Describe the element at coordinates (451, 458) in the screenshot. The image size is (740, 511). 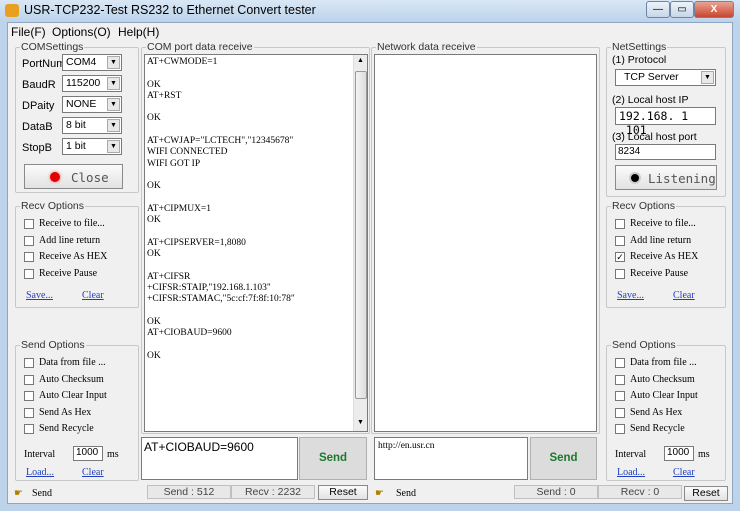
I see `net-send-input: http://en.usr.cn` at that location.